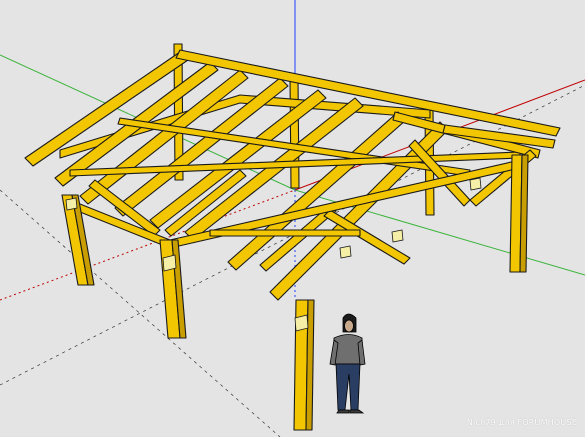 This screenshot has height=437, width=585. I want to click on person-head, so click(349, 326).